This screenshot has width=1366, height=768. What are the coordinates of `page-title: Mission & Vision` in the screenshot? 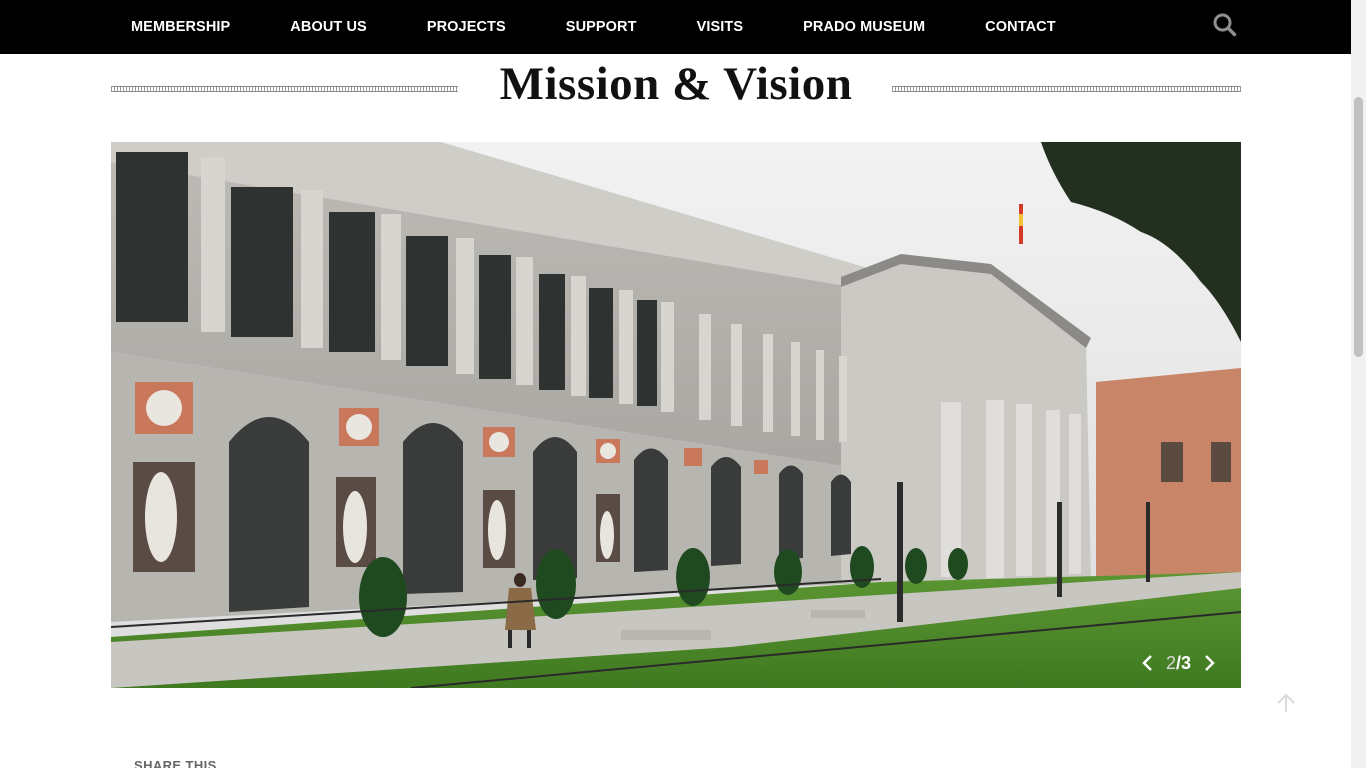 It's located at (676, 84).